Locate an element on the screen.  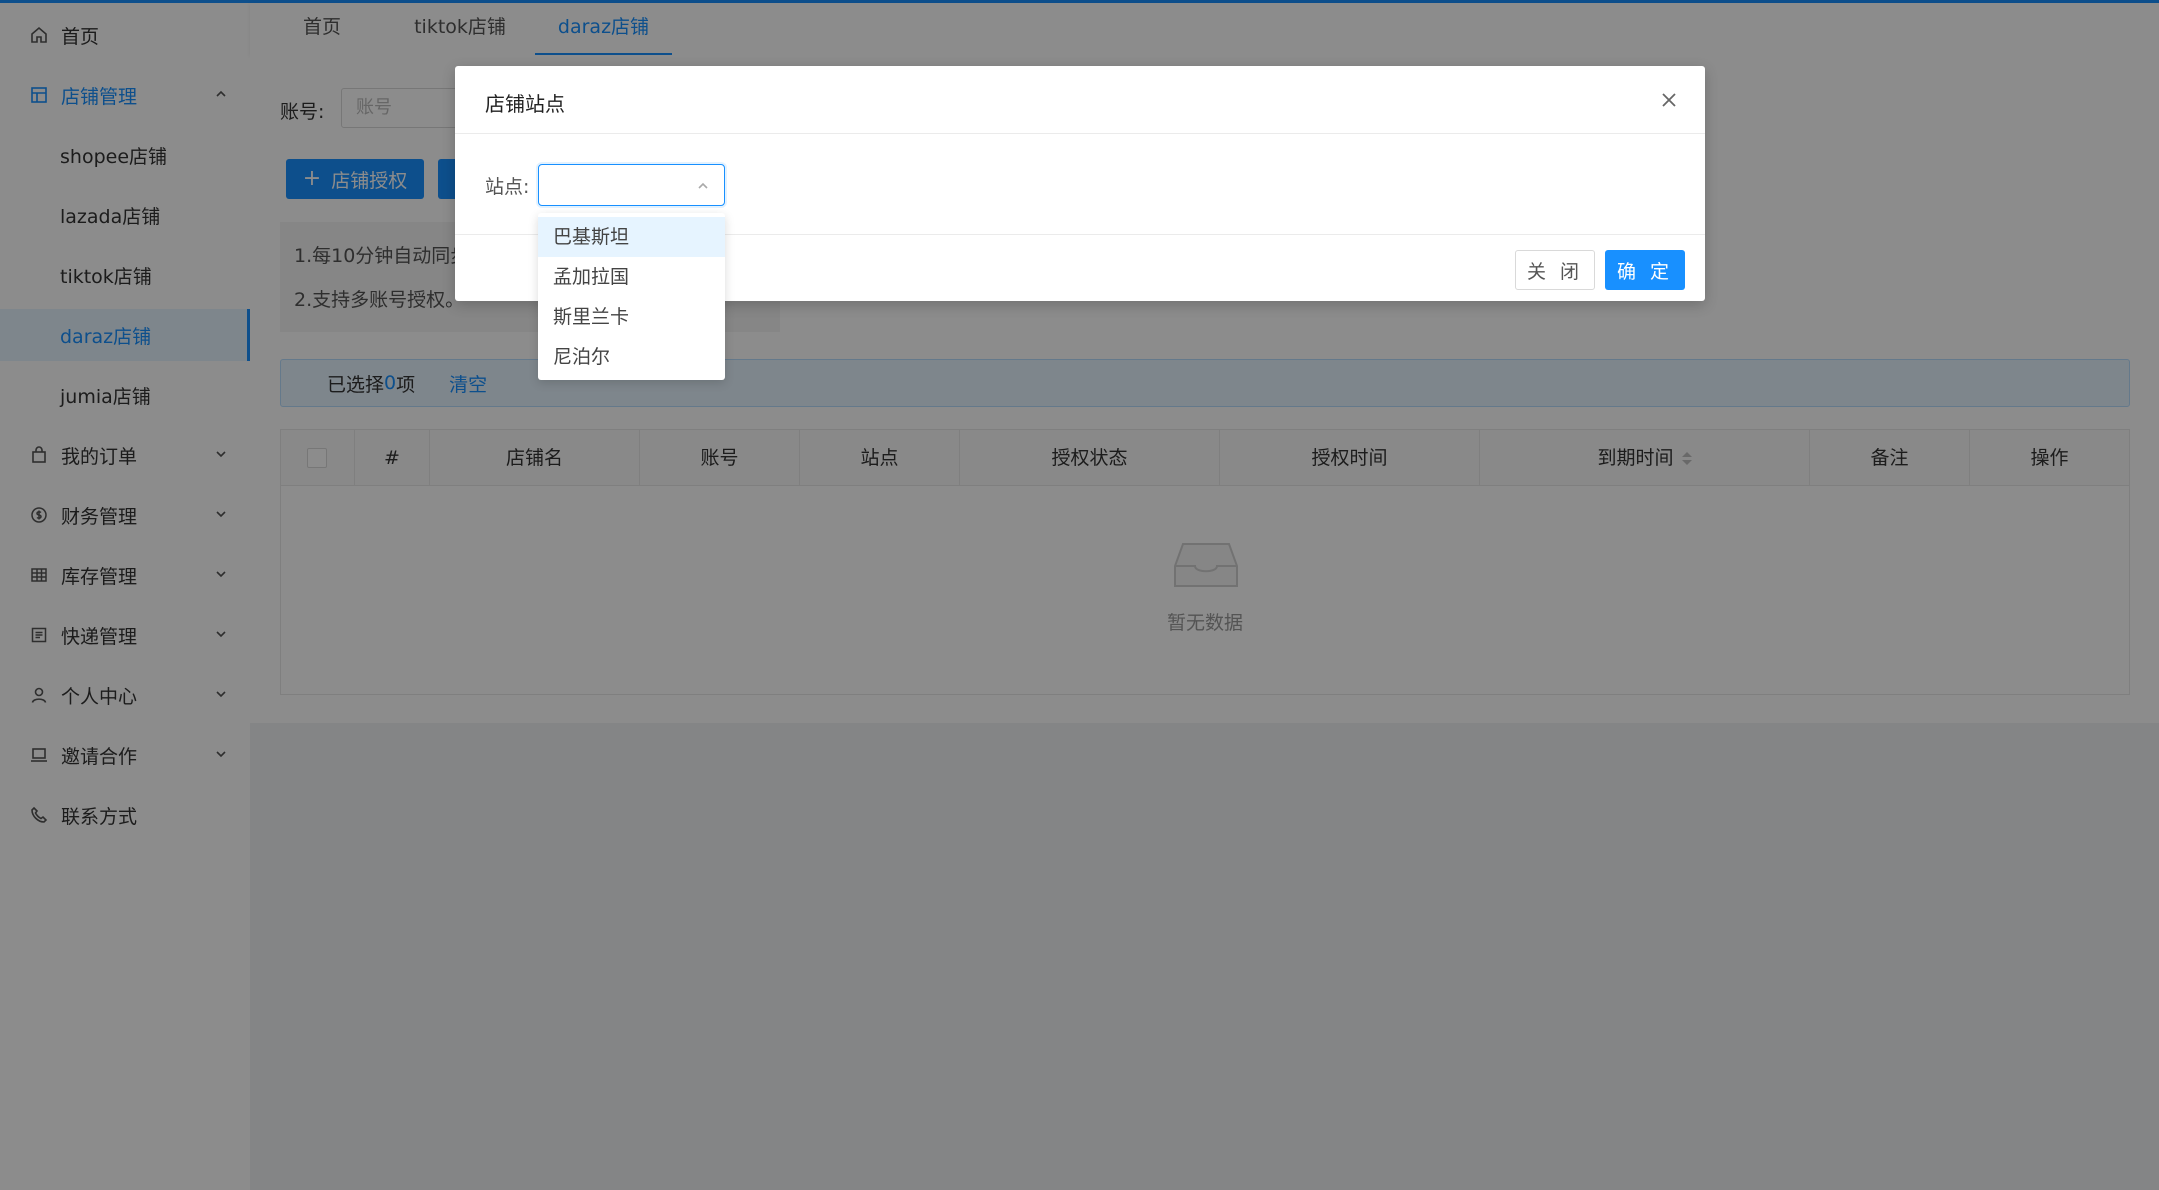
site-option-sri-lanka: 斯里兰卡 is located at coordinates (631, 317).